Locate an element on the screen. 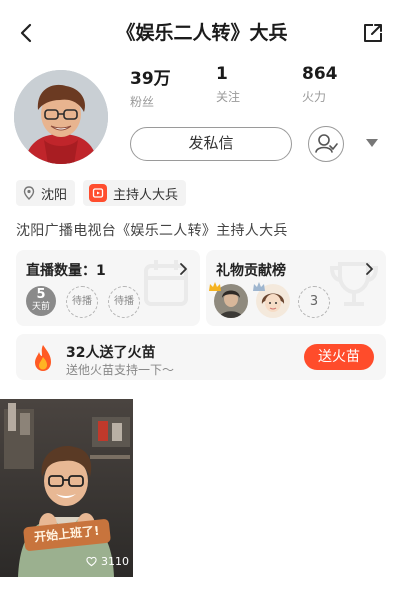  tag-row: 沈阳 主持人大兵 is located at coordinates (101, 193).